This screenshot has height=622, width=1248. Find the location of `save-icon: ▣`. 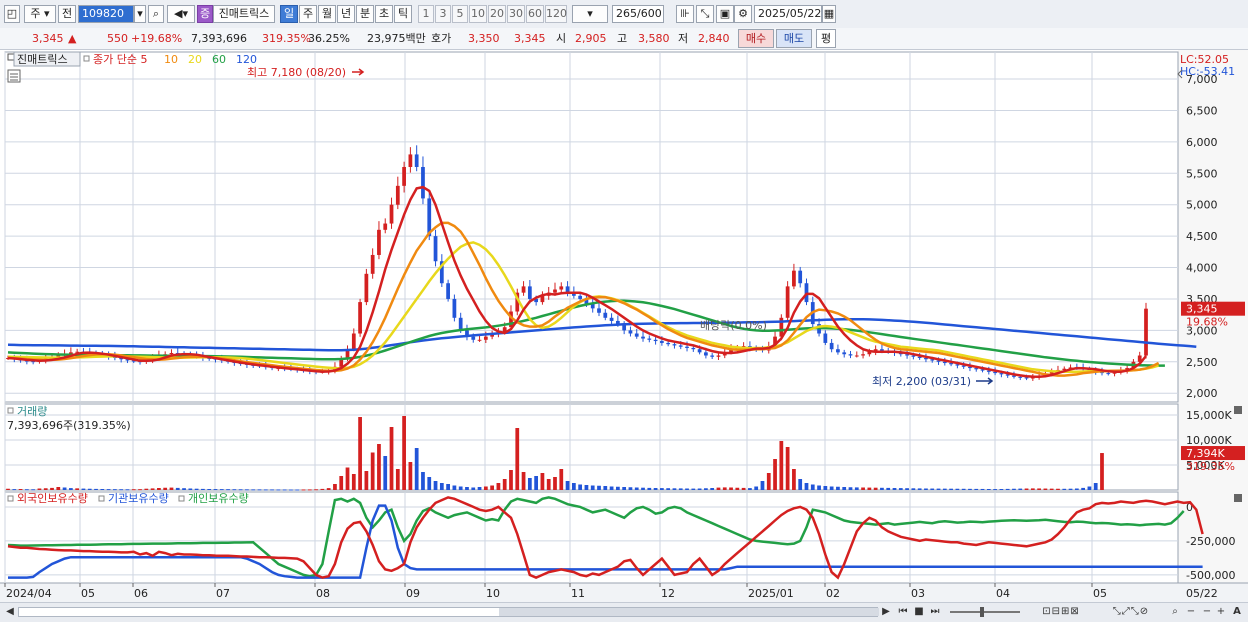

save-icon: ▣ is located at coordinates (725, 14).